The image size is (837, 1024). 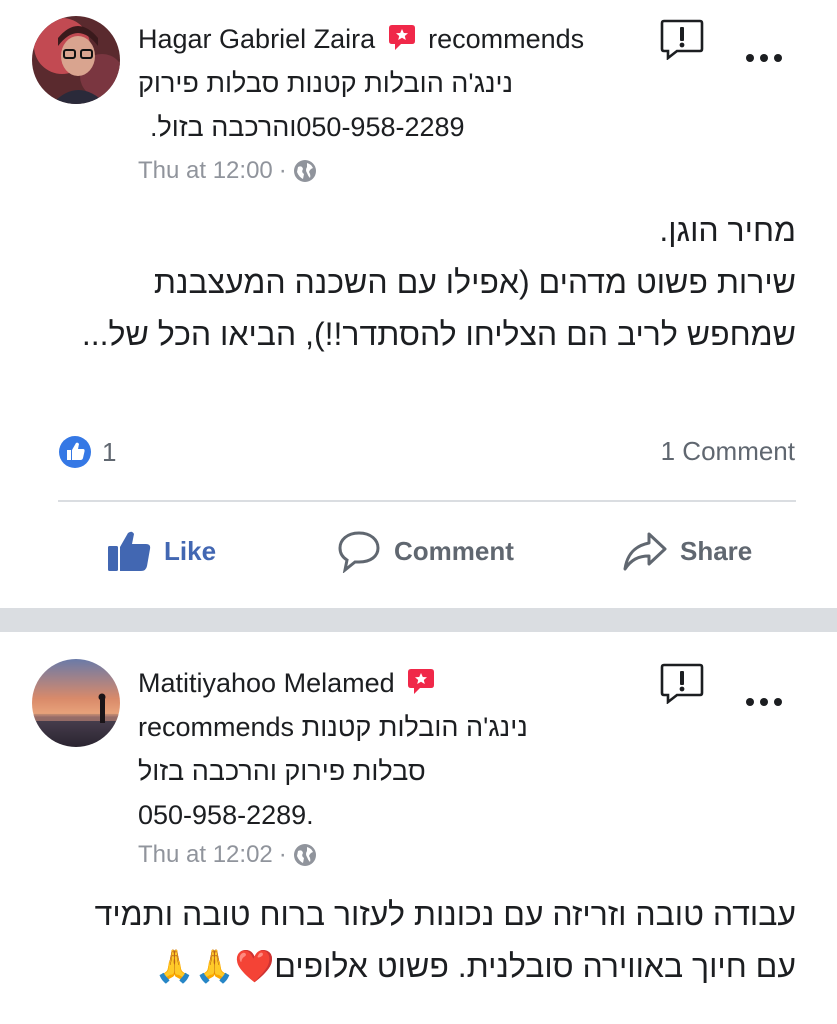 I want to click on post-meta: Thu at 12:02 ·, so click(x=227, y=855).